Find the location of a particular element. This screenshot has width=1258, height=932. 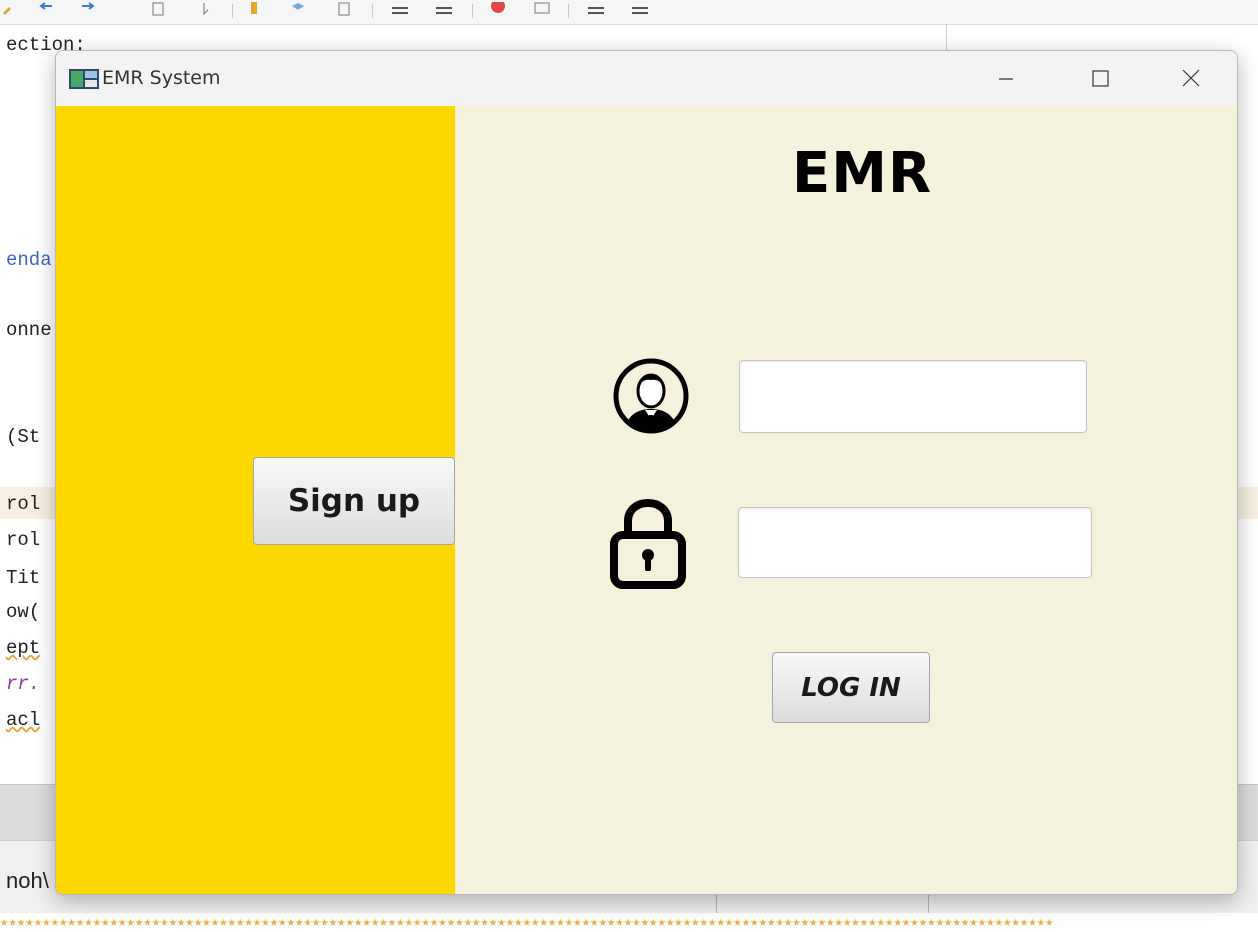

window-title: EMR System is located at coordinates (161, 78).